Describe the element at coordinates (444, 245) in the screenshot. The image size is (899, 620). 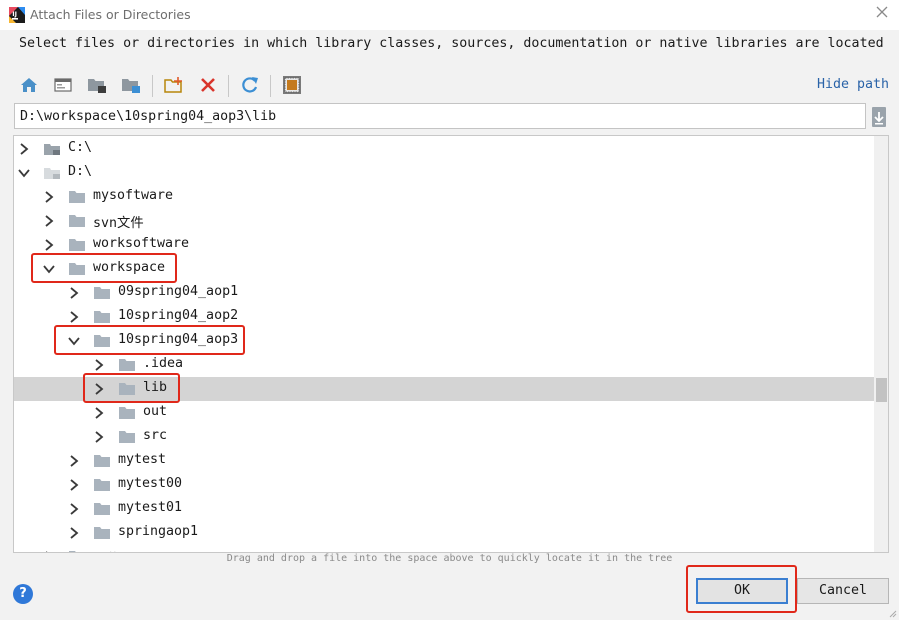
I see `tree-row: worksoftware` at that location.